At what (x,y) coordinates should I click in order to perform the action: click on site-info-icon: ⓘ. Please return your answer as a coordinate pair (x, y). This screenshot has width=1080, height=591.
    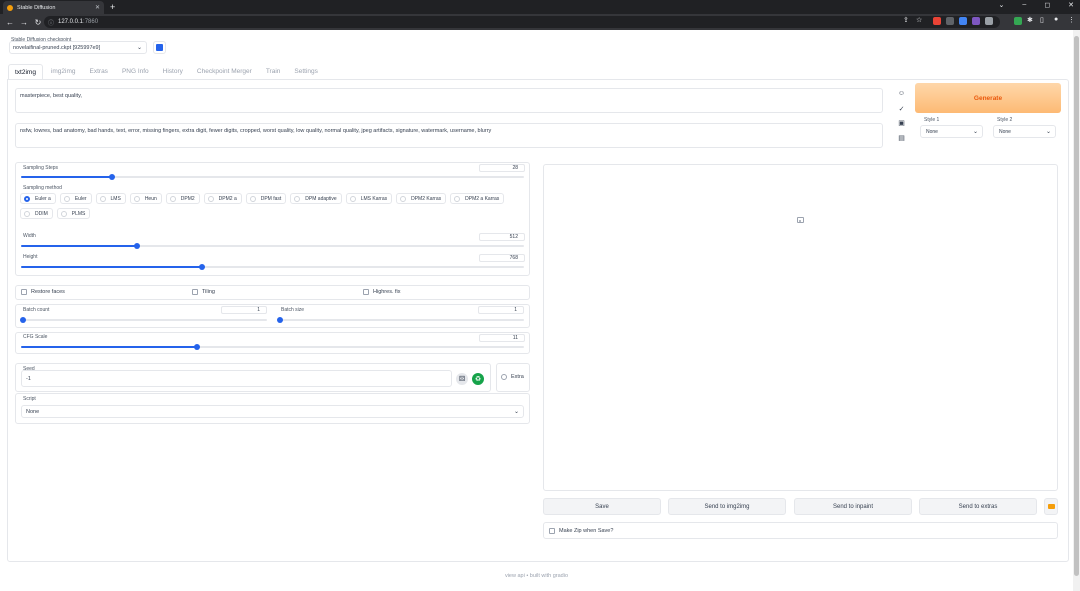
    Looking at the image, I should click on (51, 22).